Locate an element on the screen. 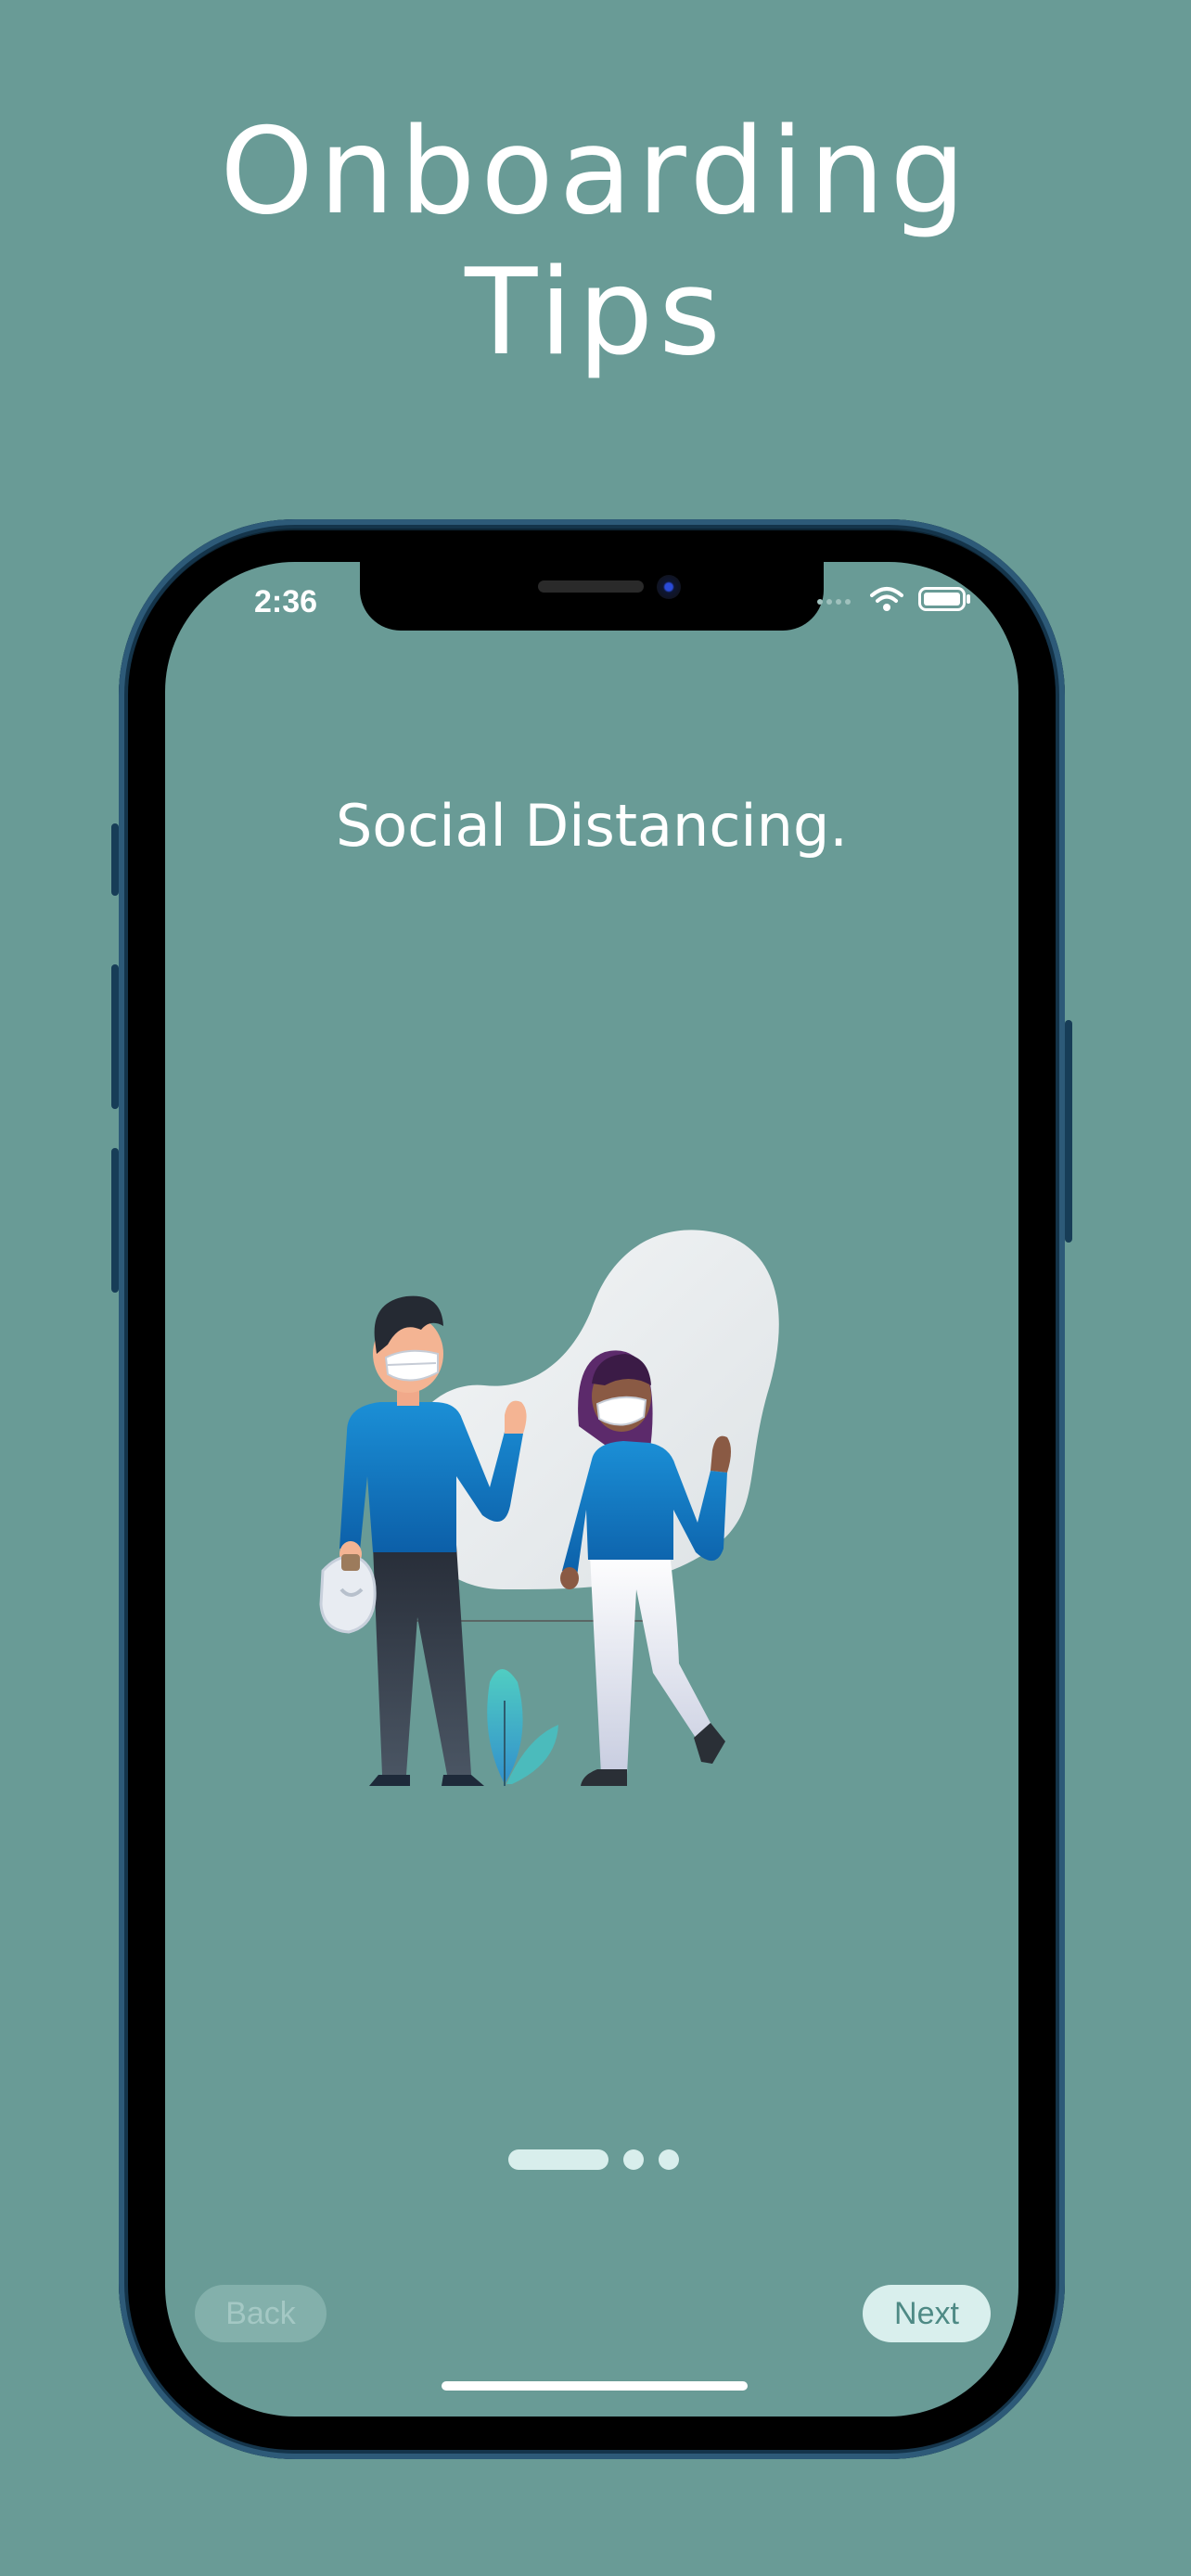  silent-switch is located at coordinates (115, 860).